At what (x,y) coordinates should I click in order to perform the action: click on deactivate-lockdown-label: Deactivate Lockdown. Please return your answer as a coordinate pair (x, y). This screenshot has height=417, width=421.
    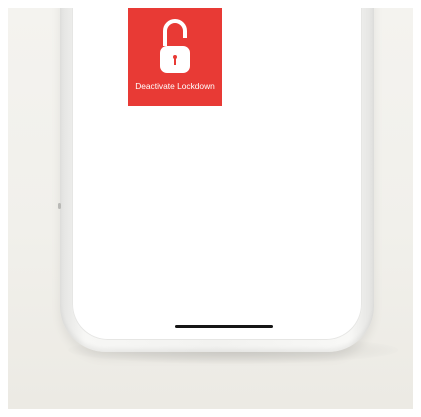
    Looking at the image, I should click on (175, 86).